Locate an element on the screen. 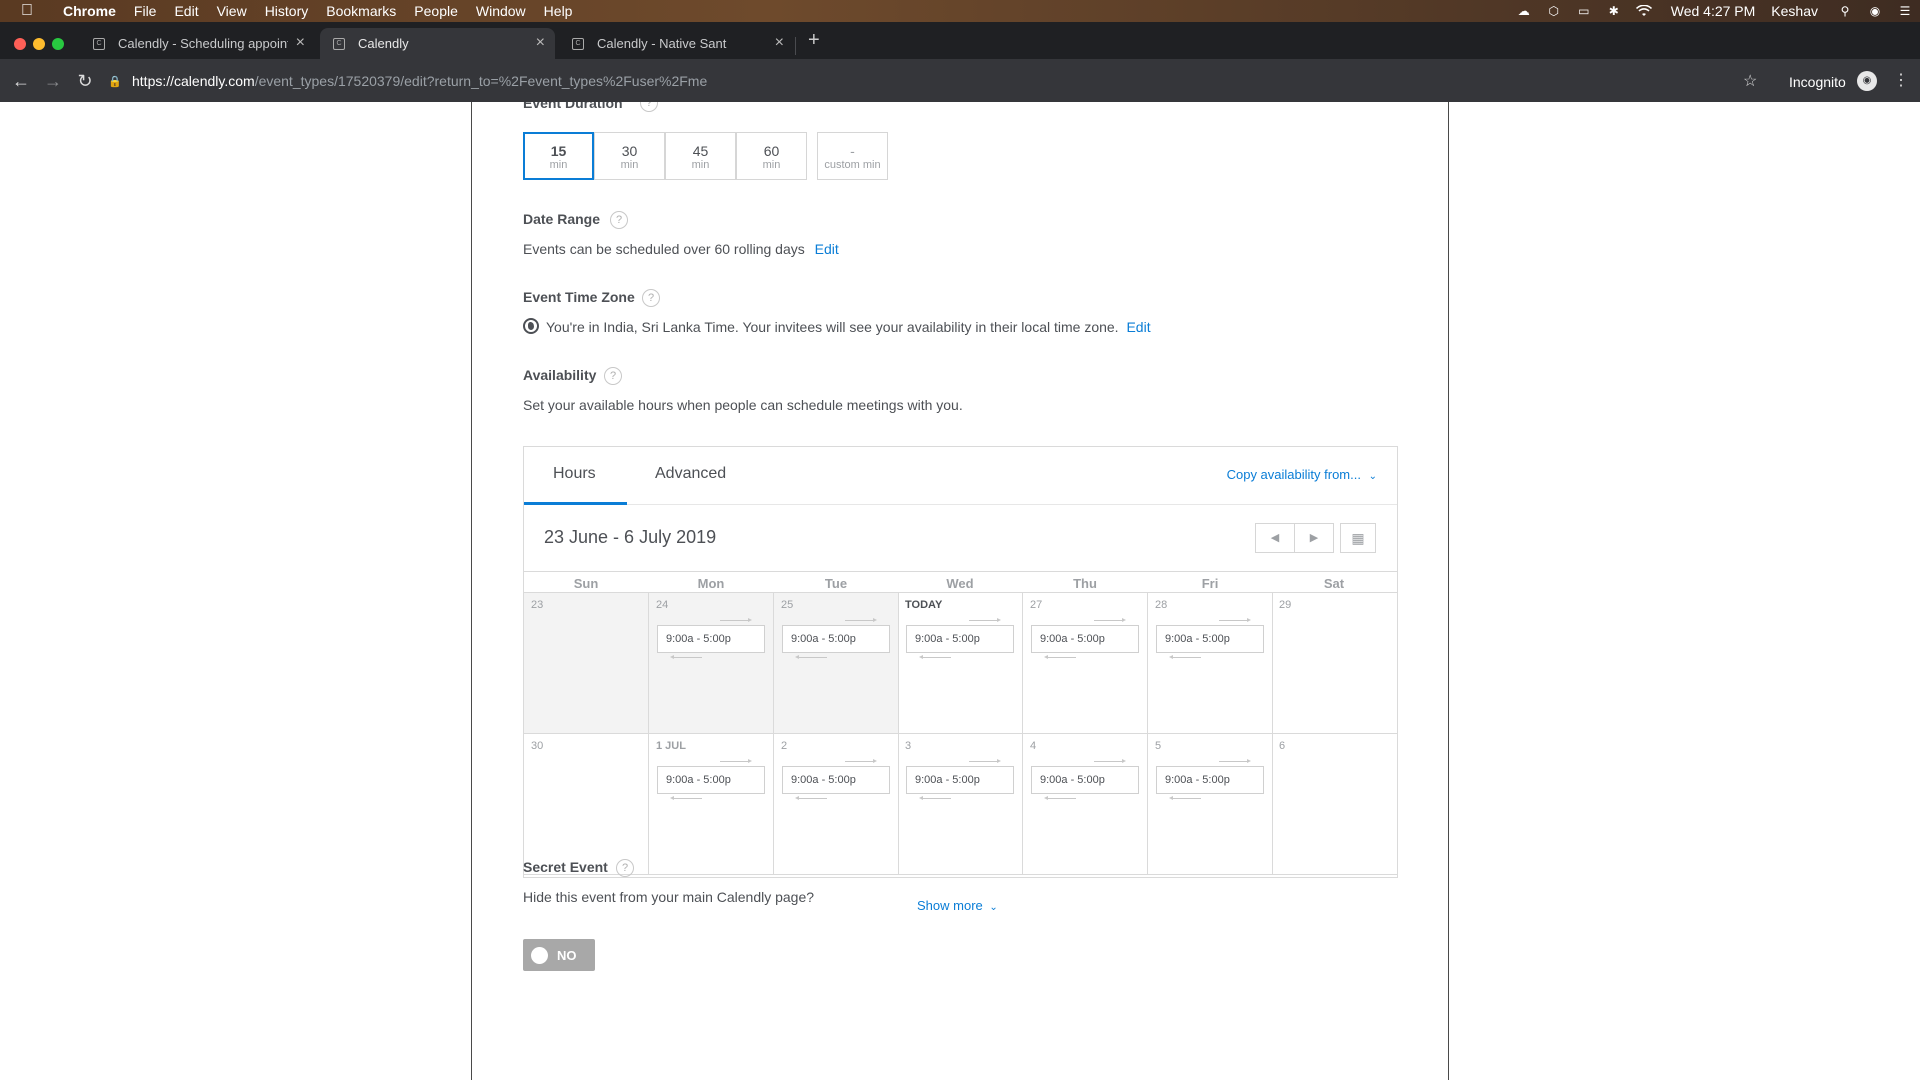  menu-people: People is located at coordinates (436, 11).